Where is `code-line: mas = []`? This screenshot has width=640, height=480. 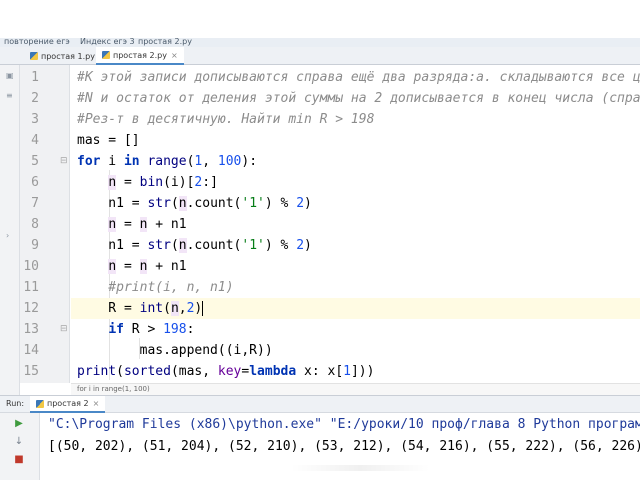
code-line: mas = [] is located at coordinates (355, 140).